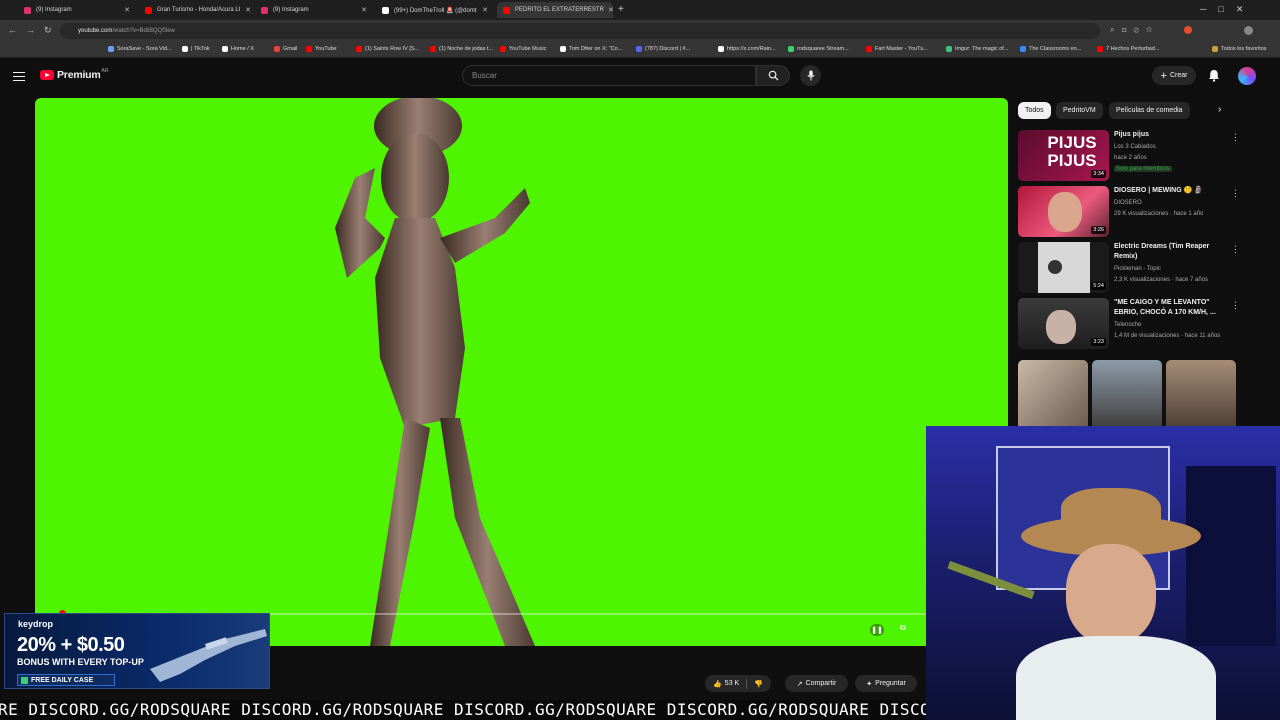  I want to click on menu-icon, so click(19, 76).